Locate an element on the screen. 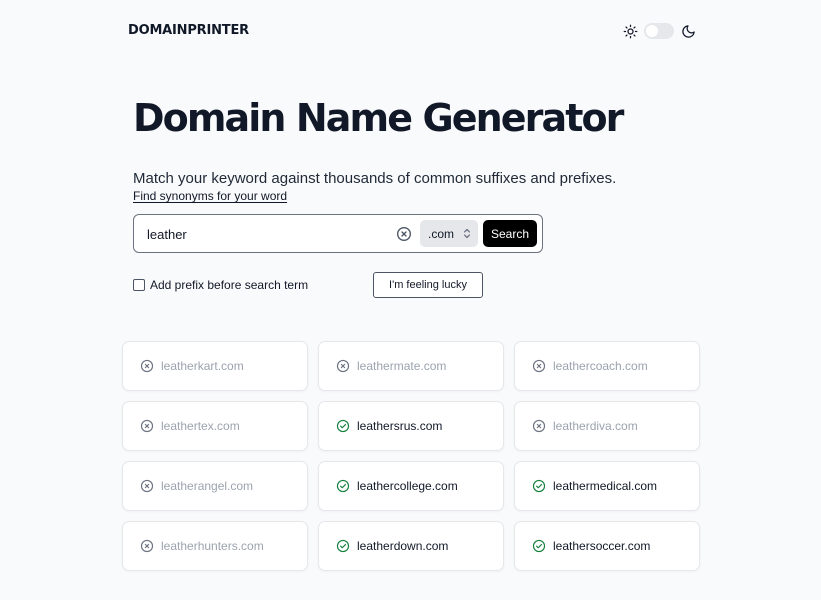 Image resolution: width=821 pixels, height=600 pixels. domain-result-card: leathertex.com is located at coordinates (215, 426).